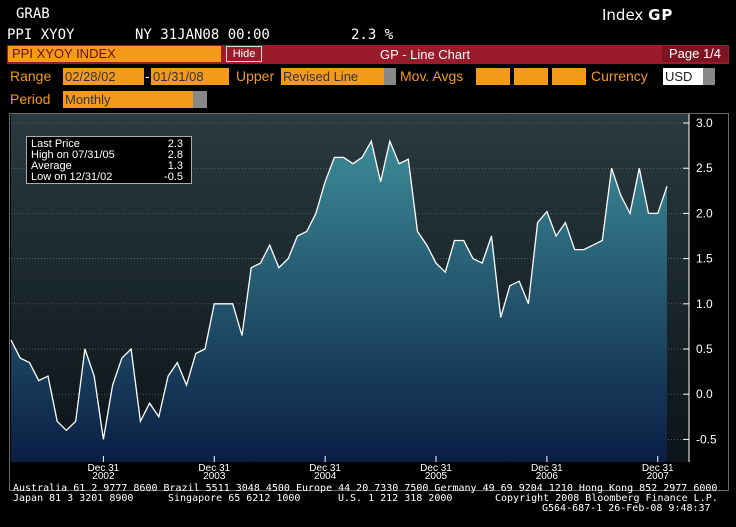  Describe the element at coordinates (103, 476) in the screenshot. I see `x-tick-label-bottom: 2002` at that location.